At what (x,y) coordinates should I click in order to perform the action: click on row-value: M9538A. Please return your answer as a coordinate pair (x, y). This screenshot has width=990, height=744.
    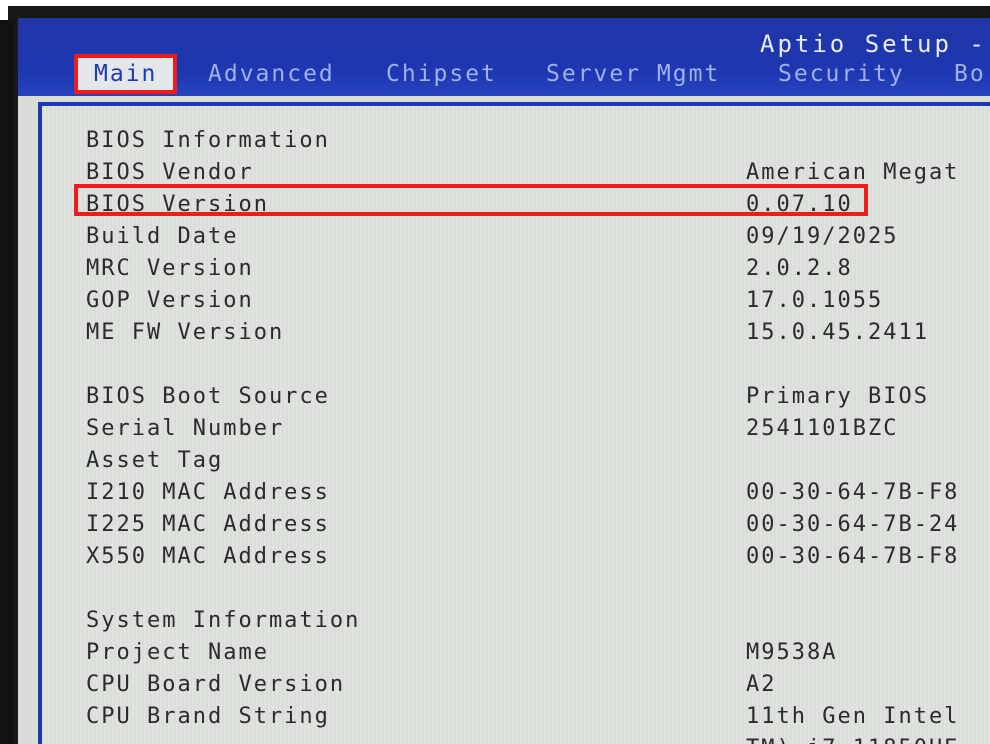
    Looking at the image, I should click on (792, 652).